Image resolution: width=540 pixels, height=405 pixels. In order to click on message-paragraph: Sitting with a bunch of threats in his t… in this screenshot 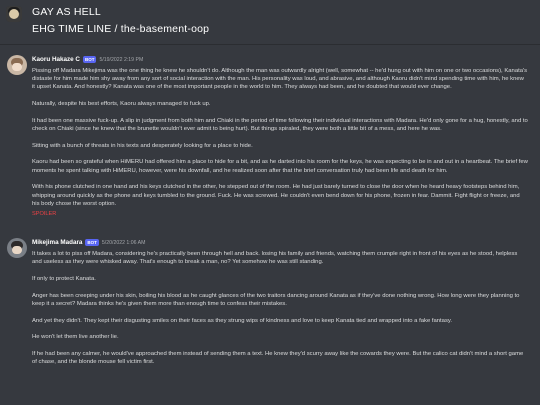, I will do `click(142, 145)`.